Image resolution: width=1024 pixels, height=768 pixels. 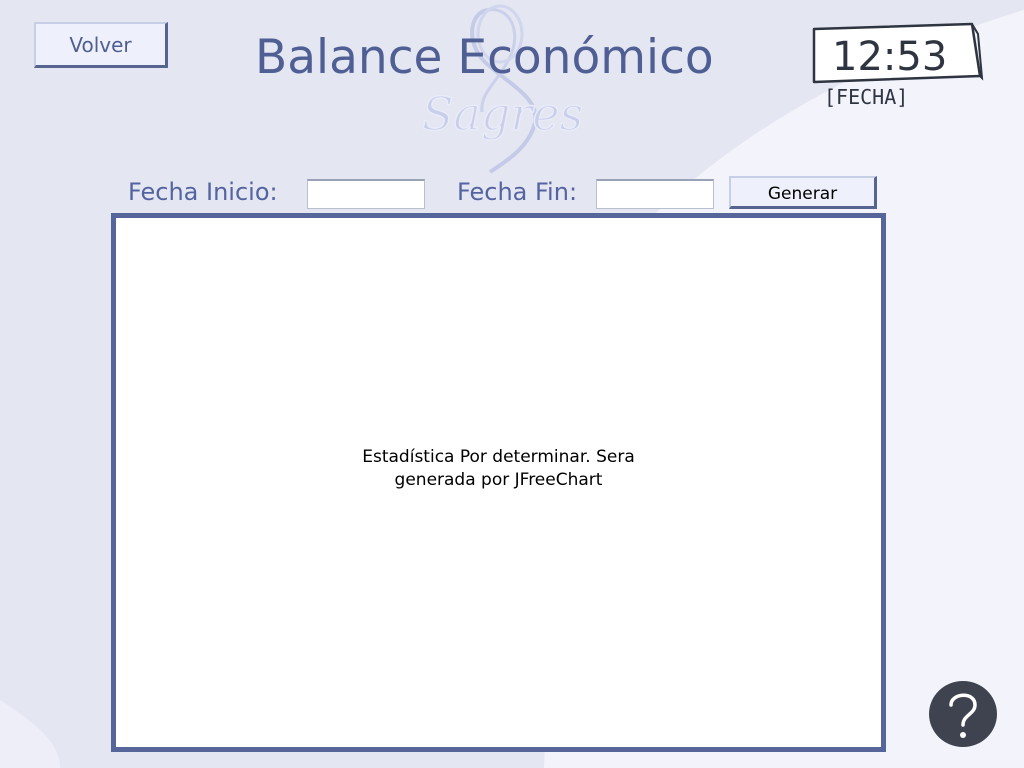 What do you see at coordinates (101, 45) in the screenshot?
I see `back-button: Volver` at bounding box center [101, 45].